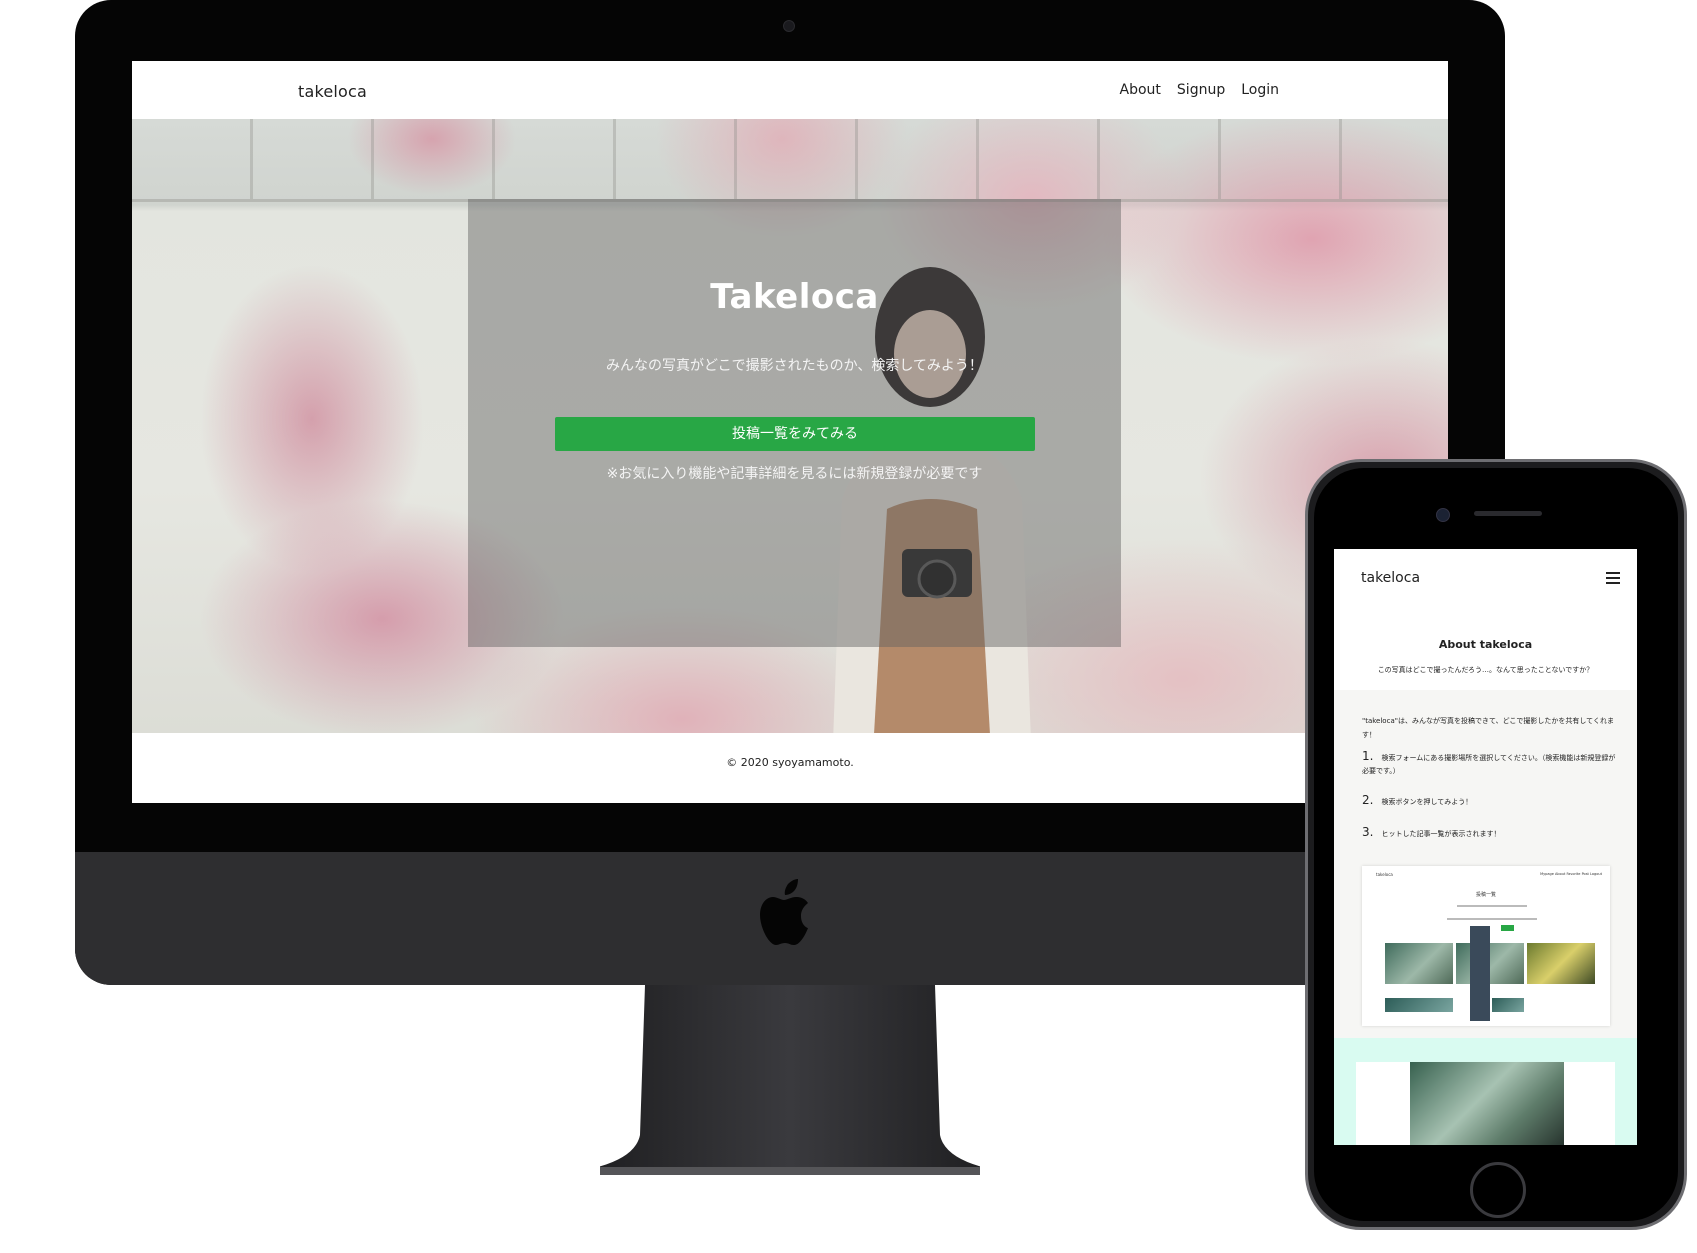 The image size is (1697, 1253). I want to click on nav-signup-link: Signup, so click(1201, 90).